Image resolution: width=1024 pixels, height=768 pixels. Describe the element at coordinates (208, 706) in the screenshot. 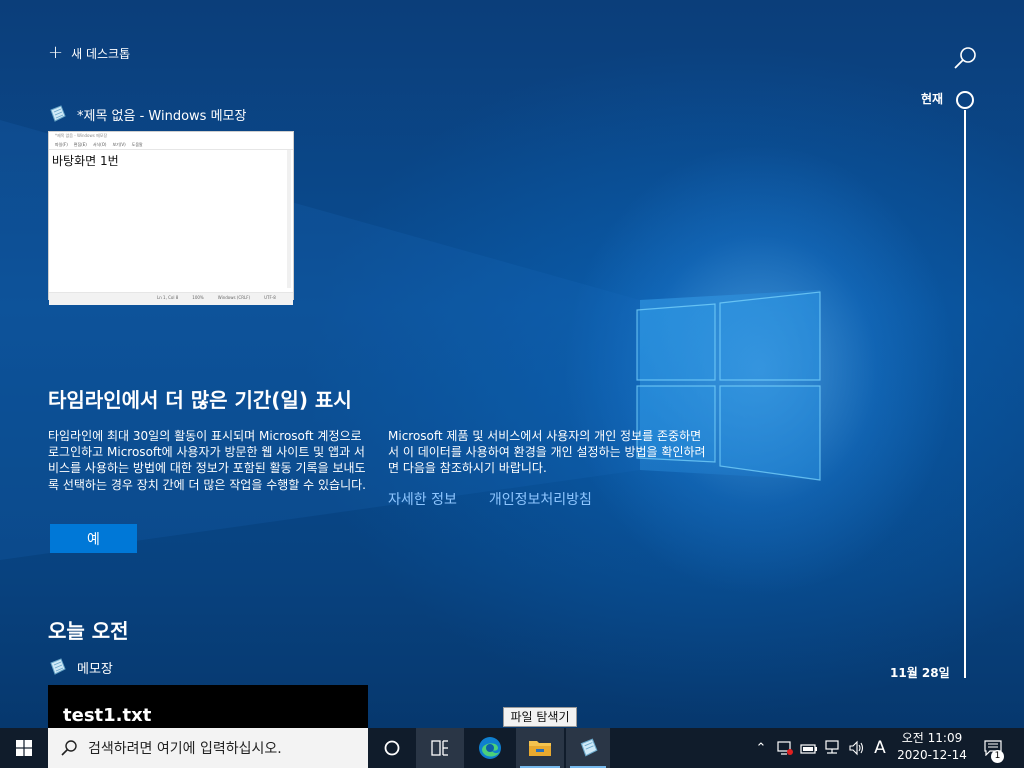

I see `activity-card-test1: test1.txt` at that location.